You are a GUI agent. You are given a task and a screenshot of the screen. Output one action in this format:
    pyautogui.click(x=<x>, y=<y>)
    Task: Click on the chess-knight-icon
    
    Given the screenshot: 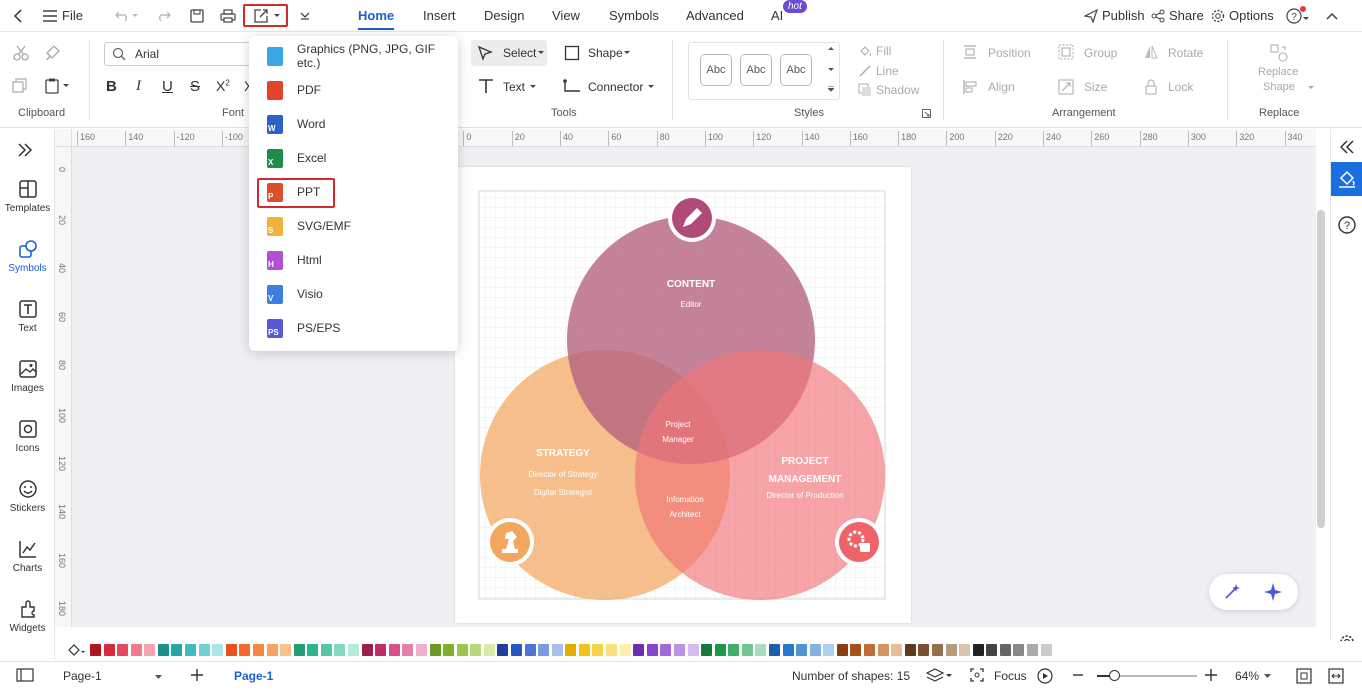 What is the action you would take?
    pyautogui.click(x=510, y=542)
    